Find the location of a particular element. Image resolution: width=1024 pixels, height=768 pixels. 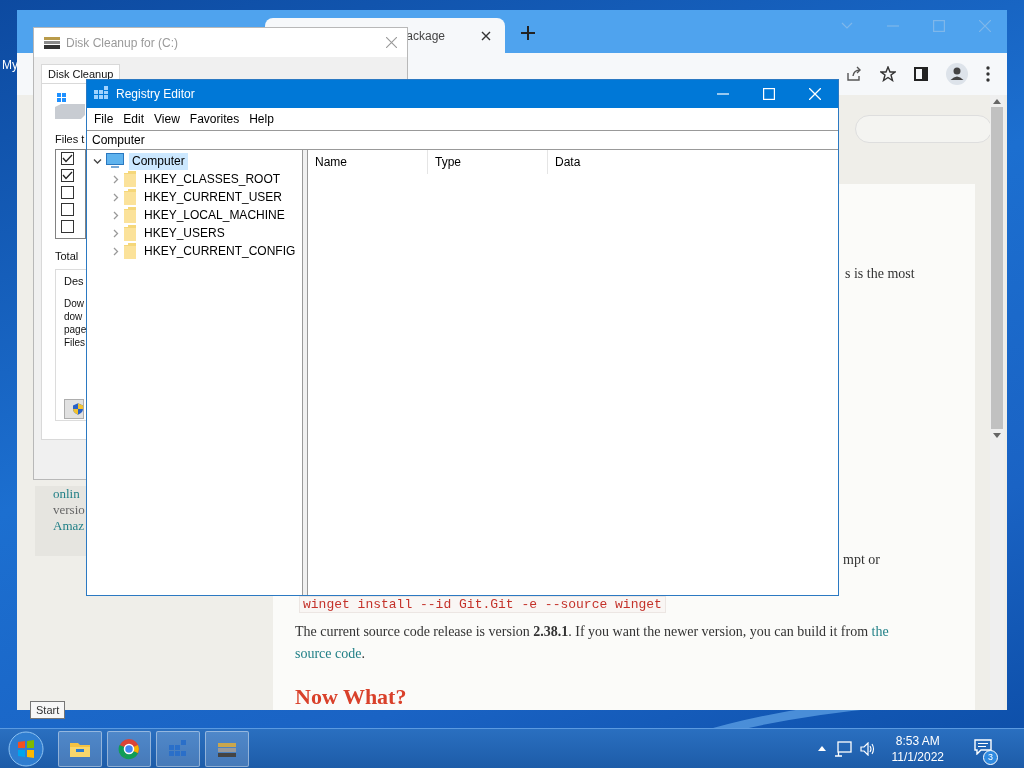

tree-item: Computer is located at coordinates (158, 161).